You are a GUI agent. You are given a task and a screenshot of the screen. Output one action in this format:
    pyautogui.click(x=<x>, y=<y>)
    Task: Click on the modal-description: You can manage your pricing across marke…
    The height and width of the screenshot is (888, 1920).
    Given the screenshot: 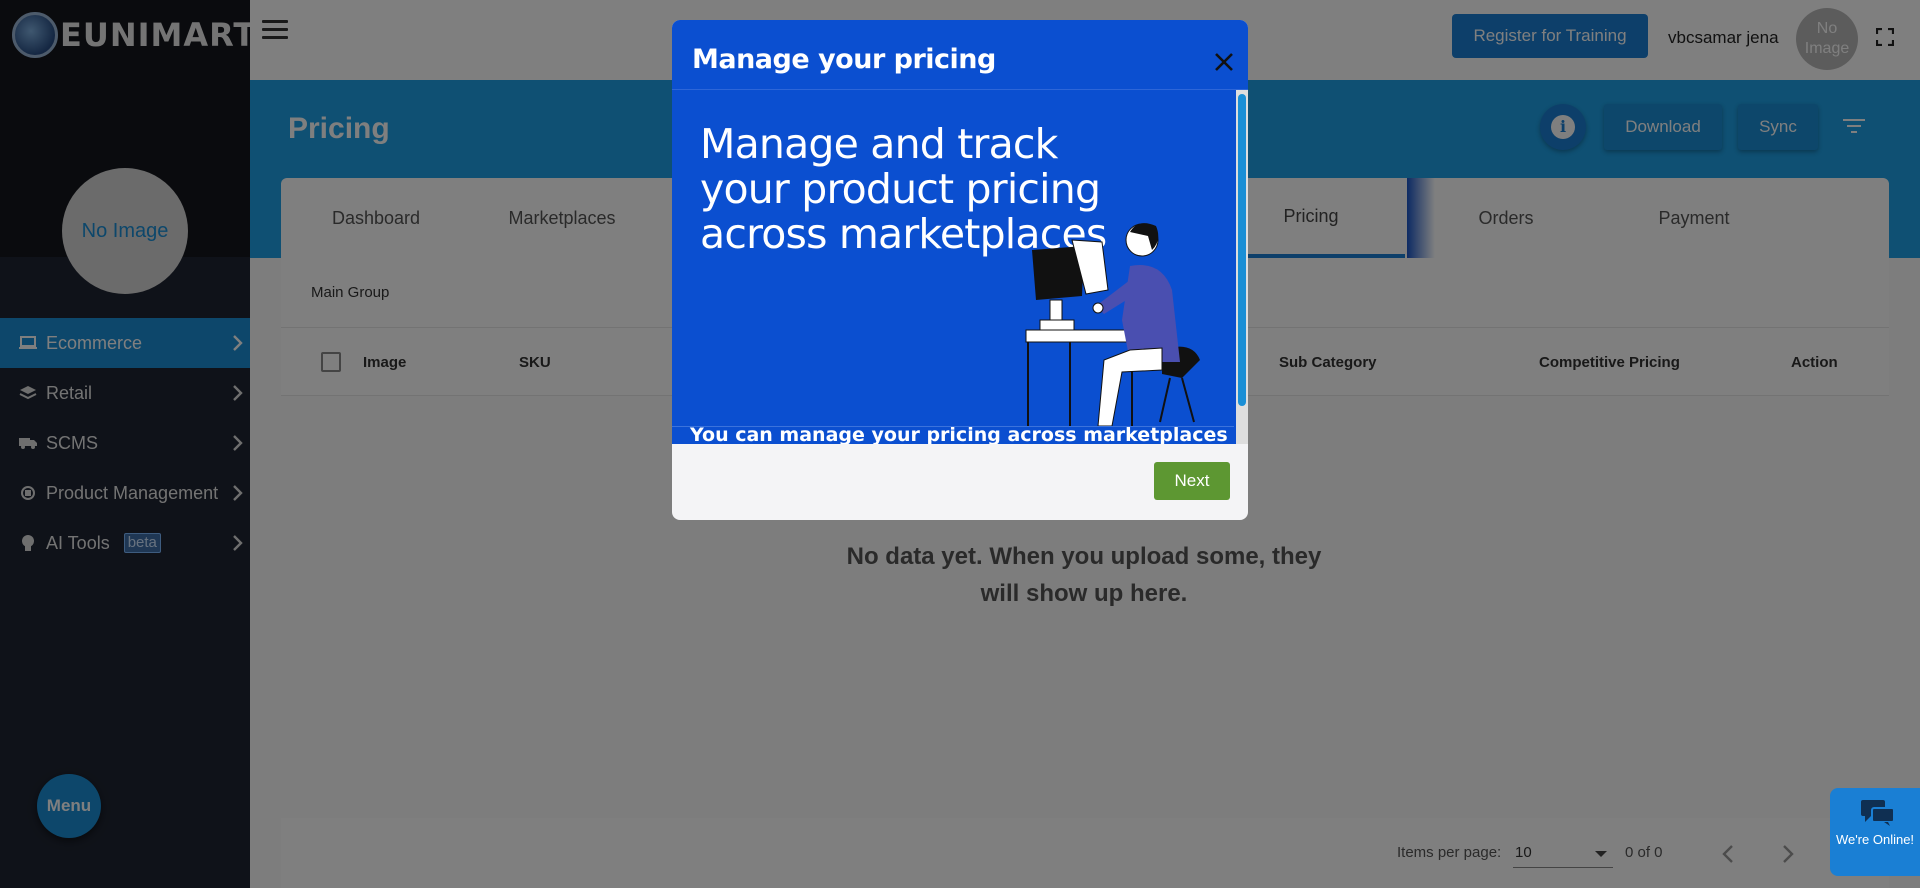 What is the action you would take?
    pyautogui.click(x=959, y=434)
    